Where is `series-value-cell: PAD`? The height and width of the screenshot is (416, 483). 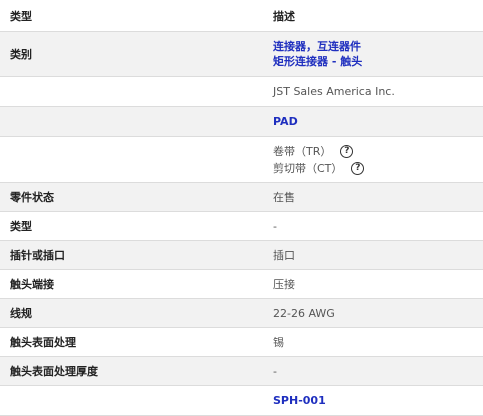
series-value-cell: PAD is located at coordinates (373, 121).